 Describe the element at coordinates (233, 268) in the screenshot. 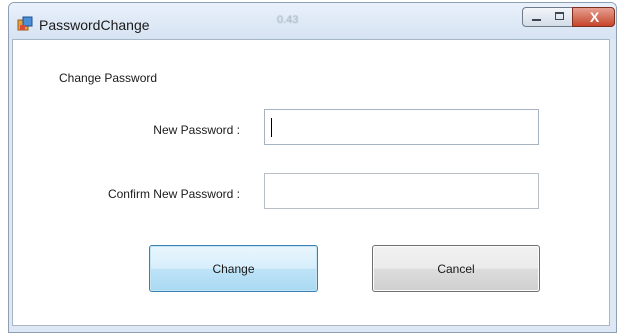

I see `change-button: Change` at that location.